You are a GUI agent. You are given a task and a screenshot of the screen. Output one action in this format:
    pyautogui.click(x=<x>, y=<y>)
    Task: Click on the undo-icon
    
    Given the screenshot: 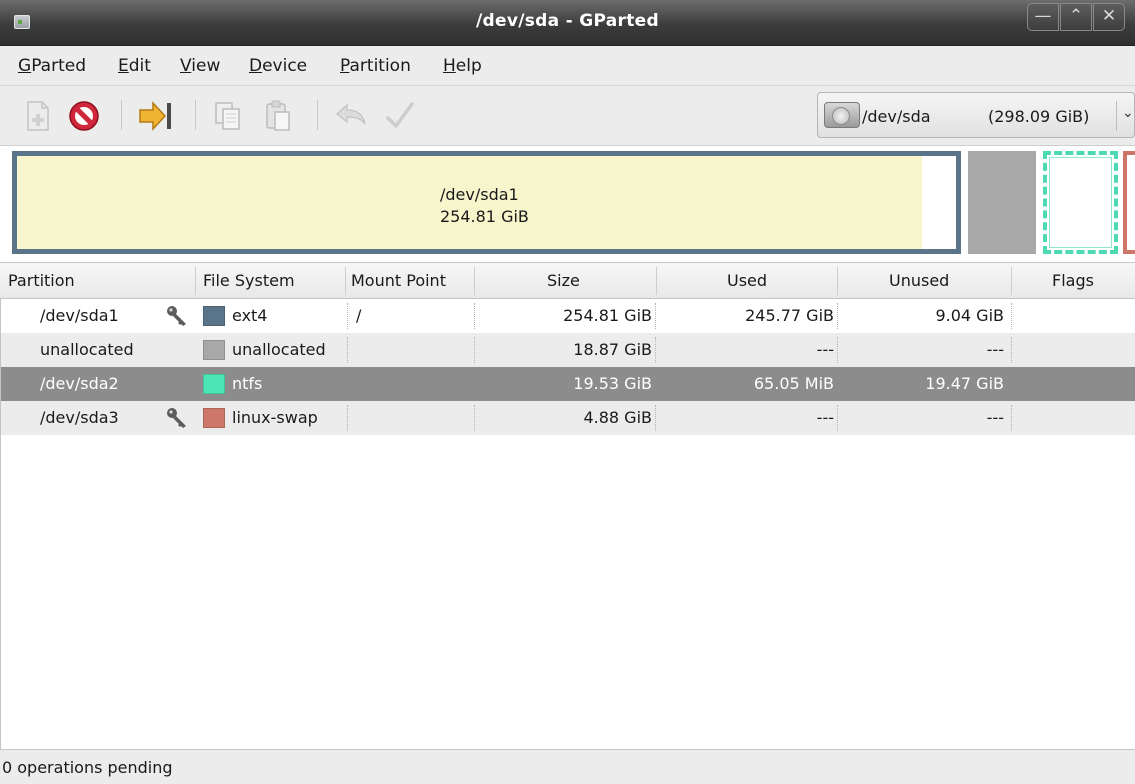 What is the action you would take?
    pyautogui.click(x=351, y=116)
    